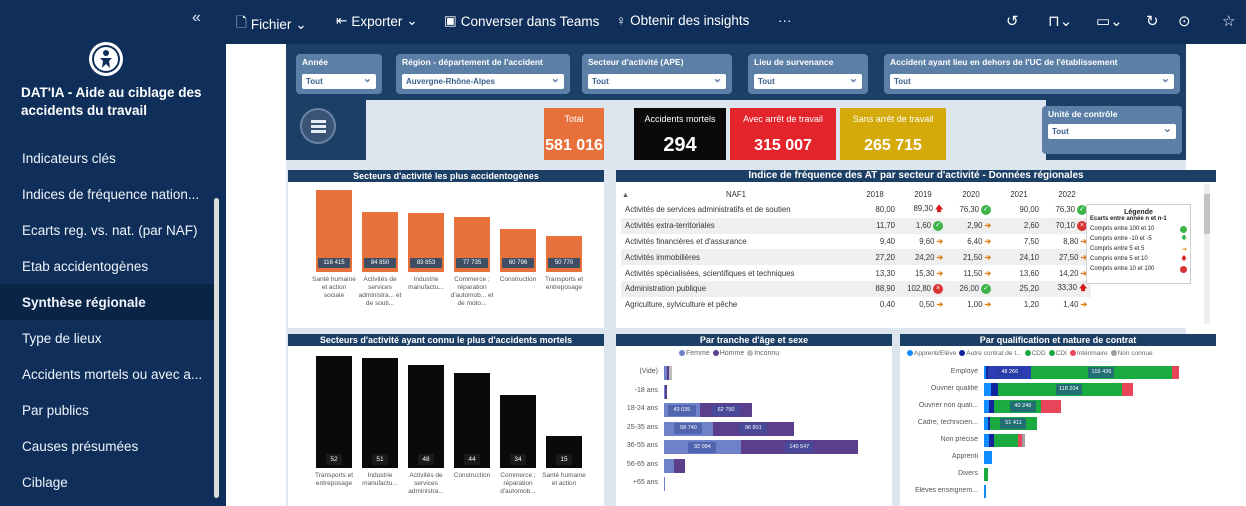 The width and height of the screenshot is (1246, 506). Describe the element at coordinates (799, 447) in the screenshot. I see `data-label: 140 547` at that location.